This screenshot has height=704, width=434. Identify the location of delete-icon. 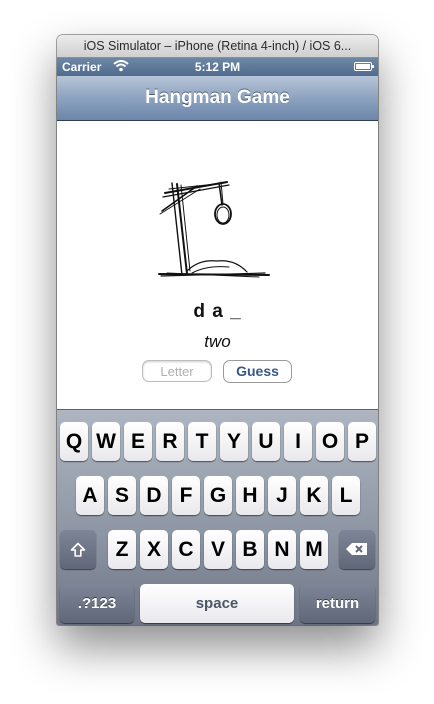
(356, 549).